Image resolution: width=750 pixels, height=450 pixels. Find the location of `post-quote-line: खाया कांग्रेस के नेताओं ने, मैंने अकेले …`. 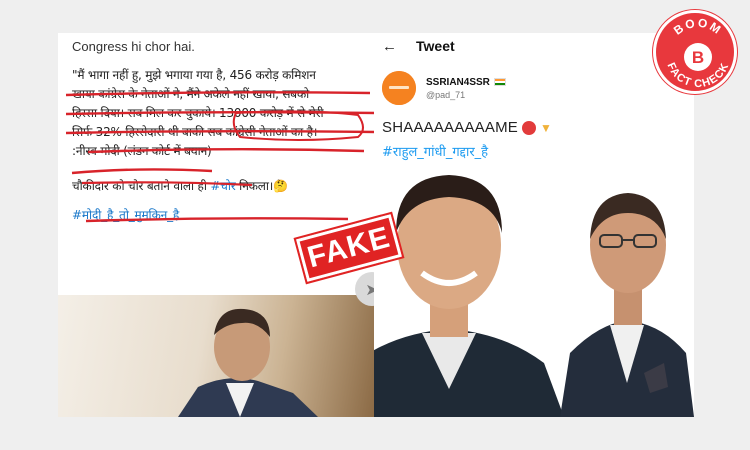

post-quote-line: खाया कांग्रेस के नेताओं ने, मैंने अकेले … is located at coordinates (191, 94).